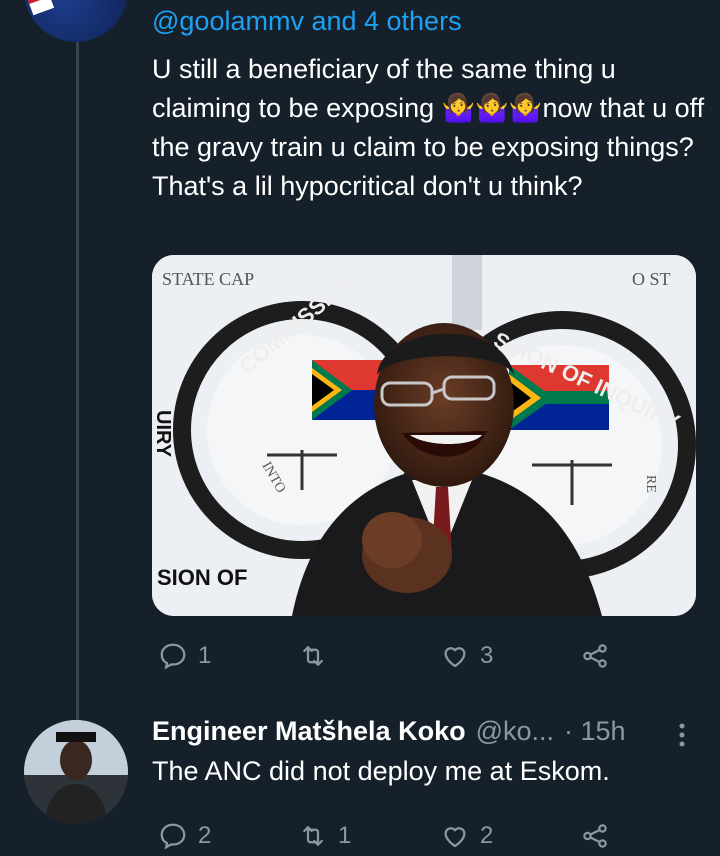  I want to click on reply-button: 1, so click(184, 656).